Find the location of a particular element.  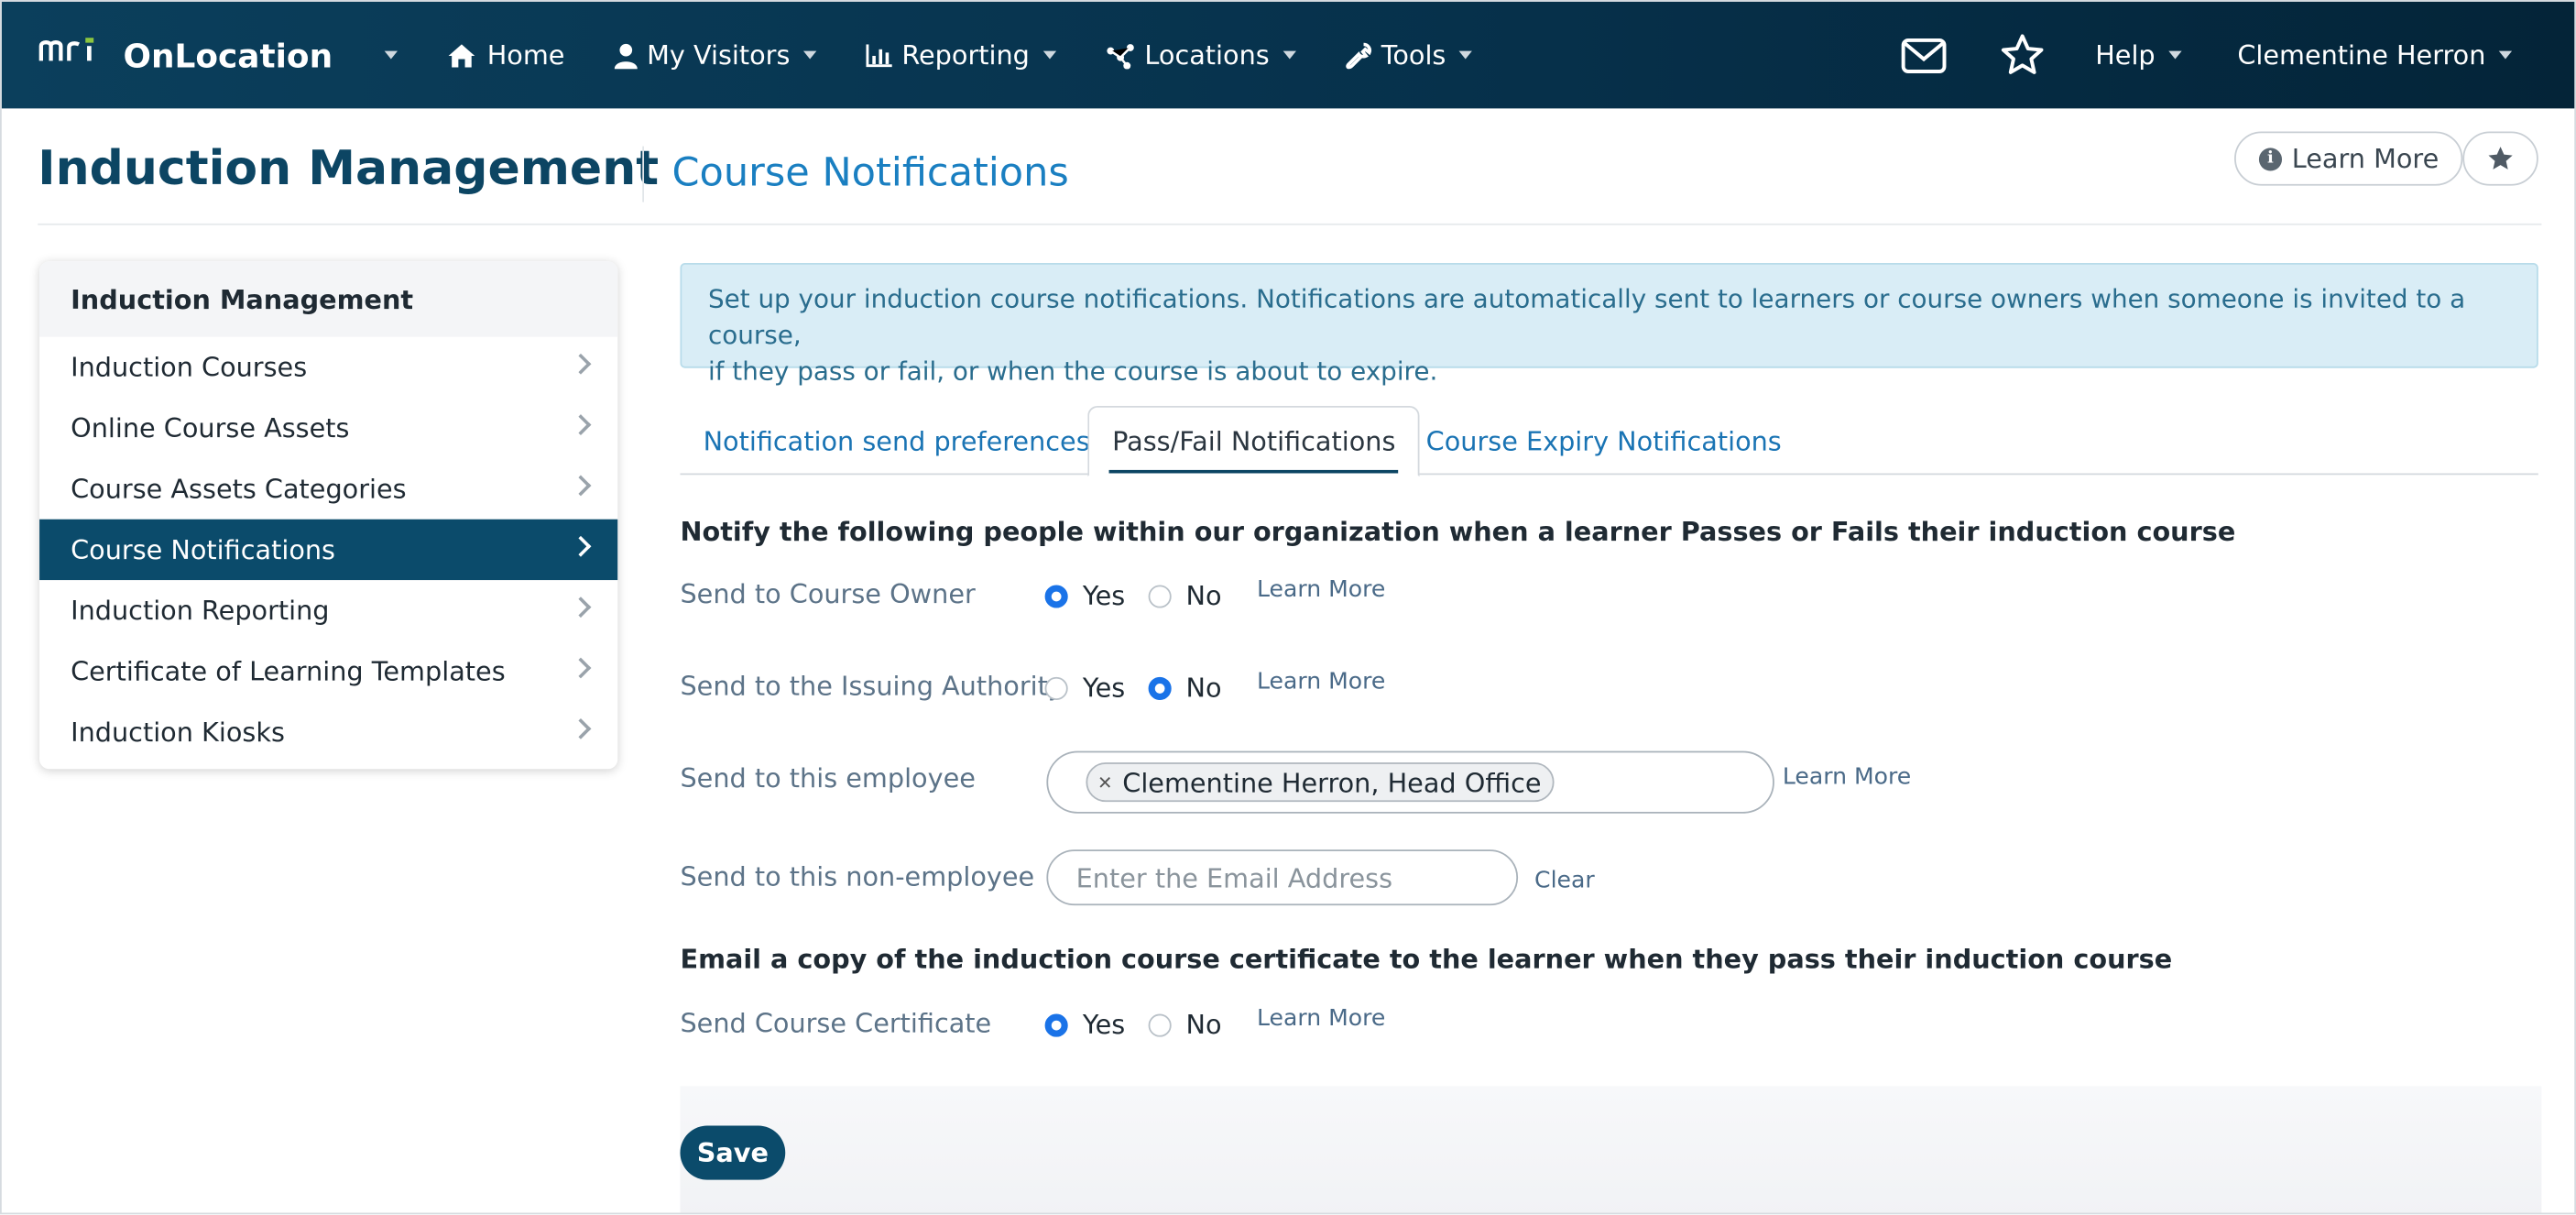

sidebar-item-induction-courses: Induction Courses is located at coordinates (328, 368).